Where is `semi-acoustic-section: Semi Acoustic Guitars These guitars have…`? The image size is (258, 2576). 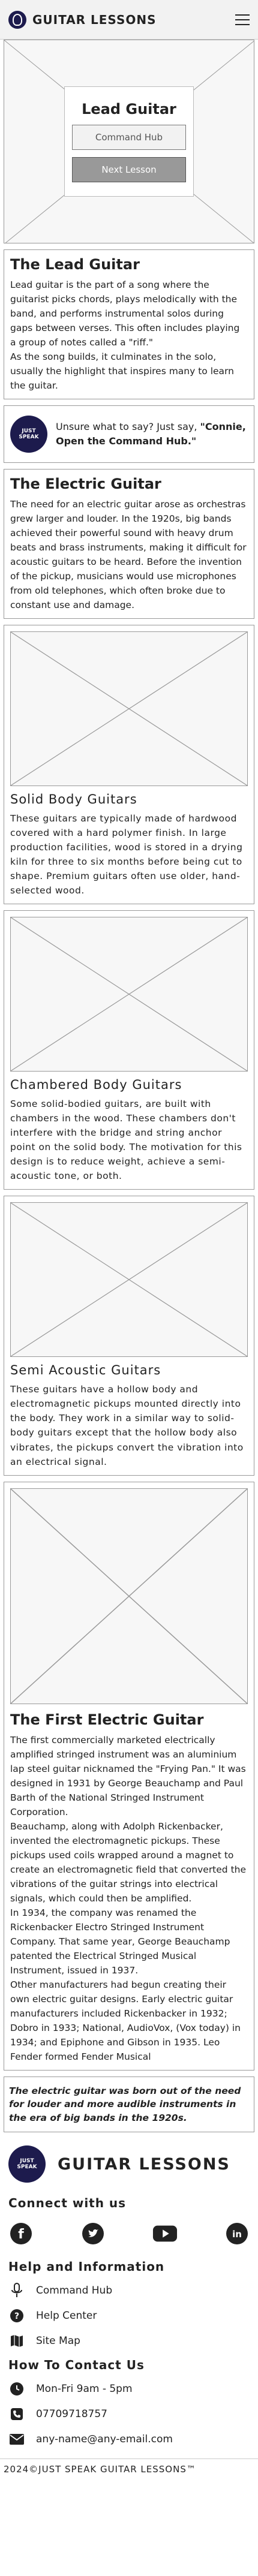
semi-acoustic-section: Semi Acoustic Guitars These guitars have… is located at coordinates (129, 1336).